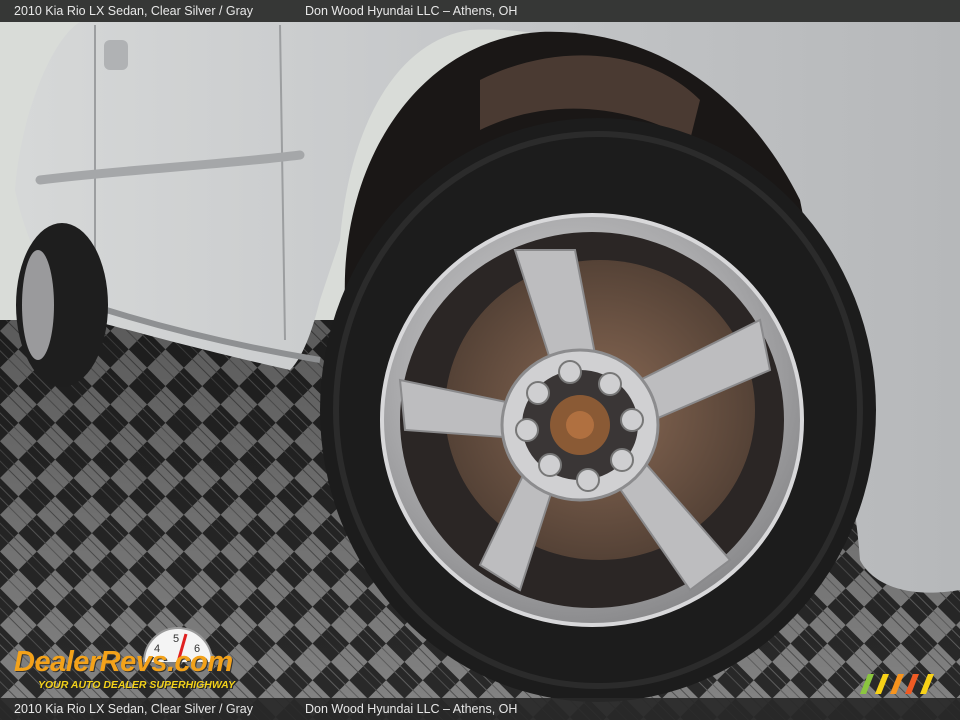 Image resolution: width=960 pixels, height=720 pixels. I want to click on watermark-tagline: YOUR AUTO DEALER SUPERHIGHWAY, so click(136, 685).